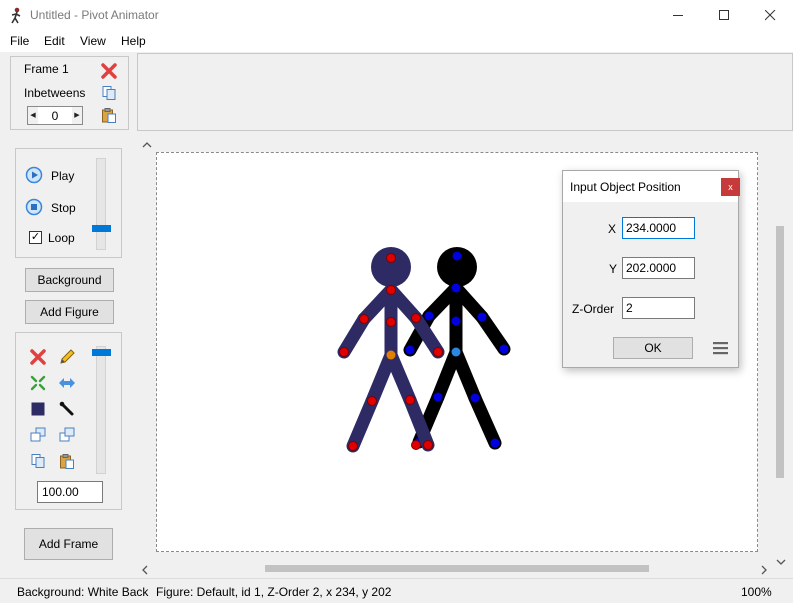 This screenshot has width=793, height=603. What do you see at coordinates (396, 41) in the screenshot?
I see `menu-bar: File Edit View Help` at bounding box center [396, 41].